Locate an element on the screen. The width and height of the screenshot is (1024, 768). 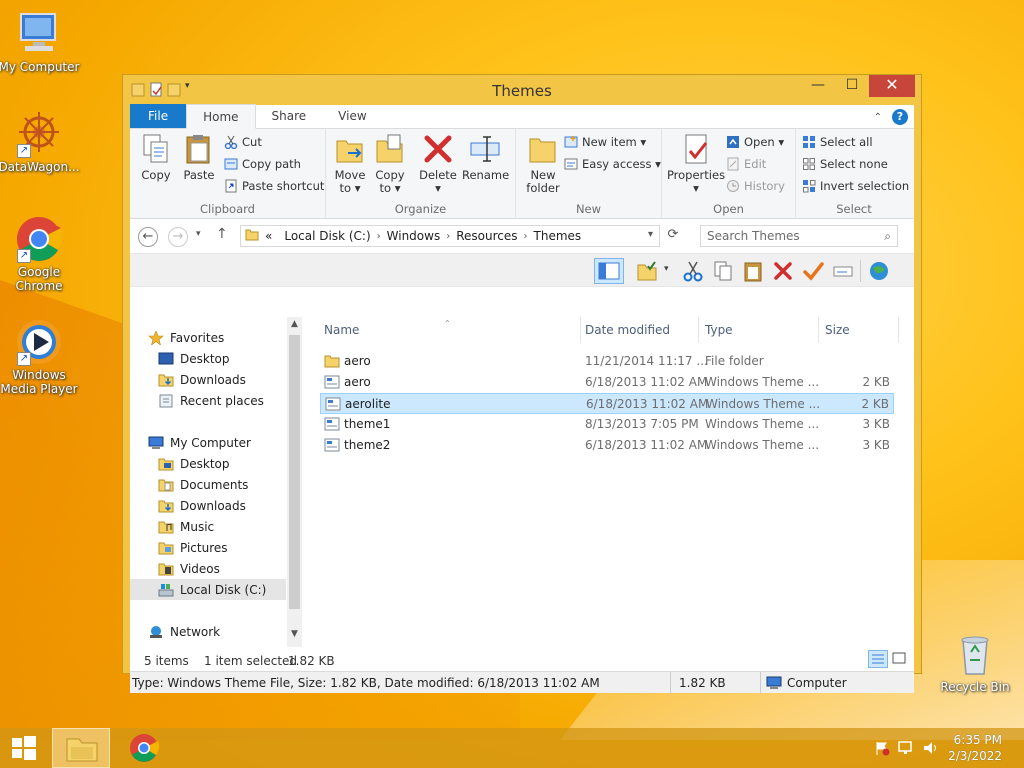
select-all-button: Select all is located at coordinates (837, 142).